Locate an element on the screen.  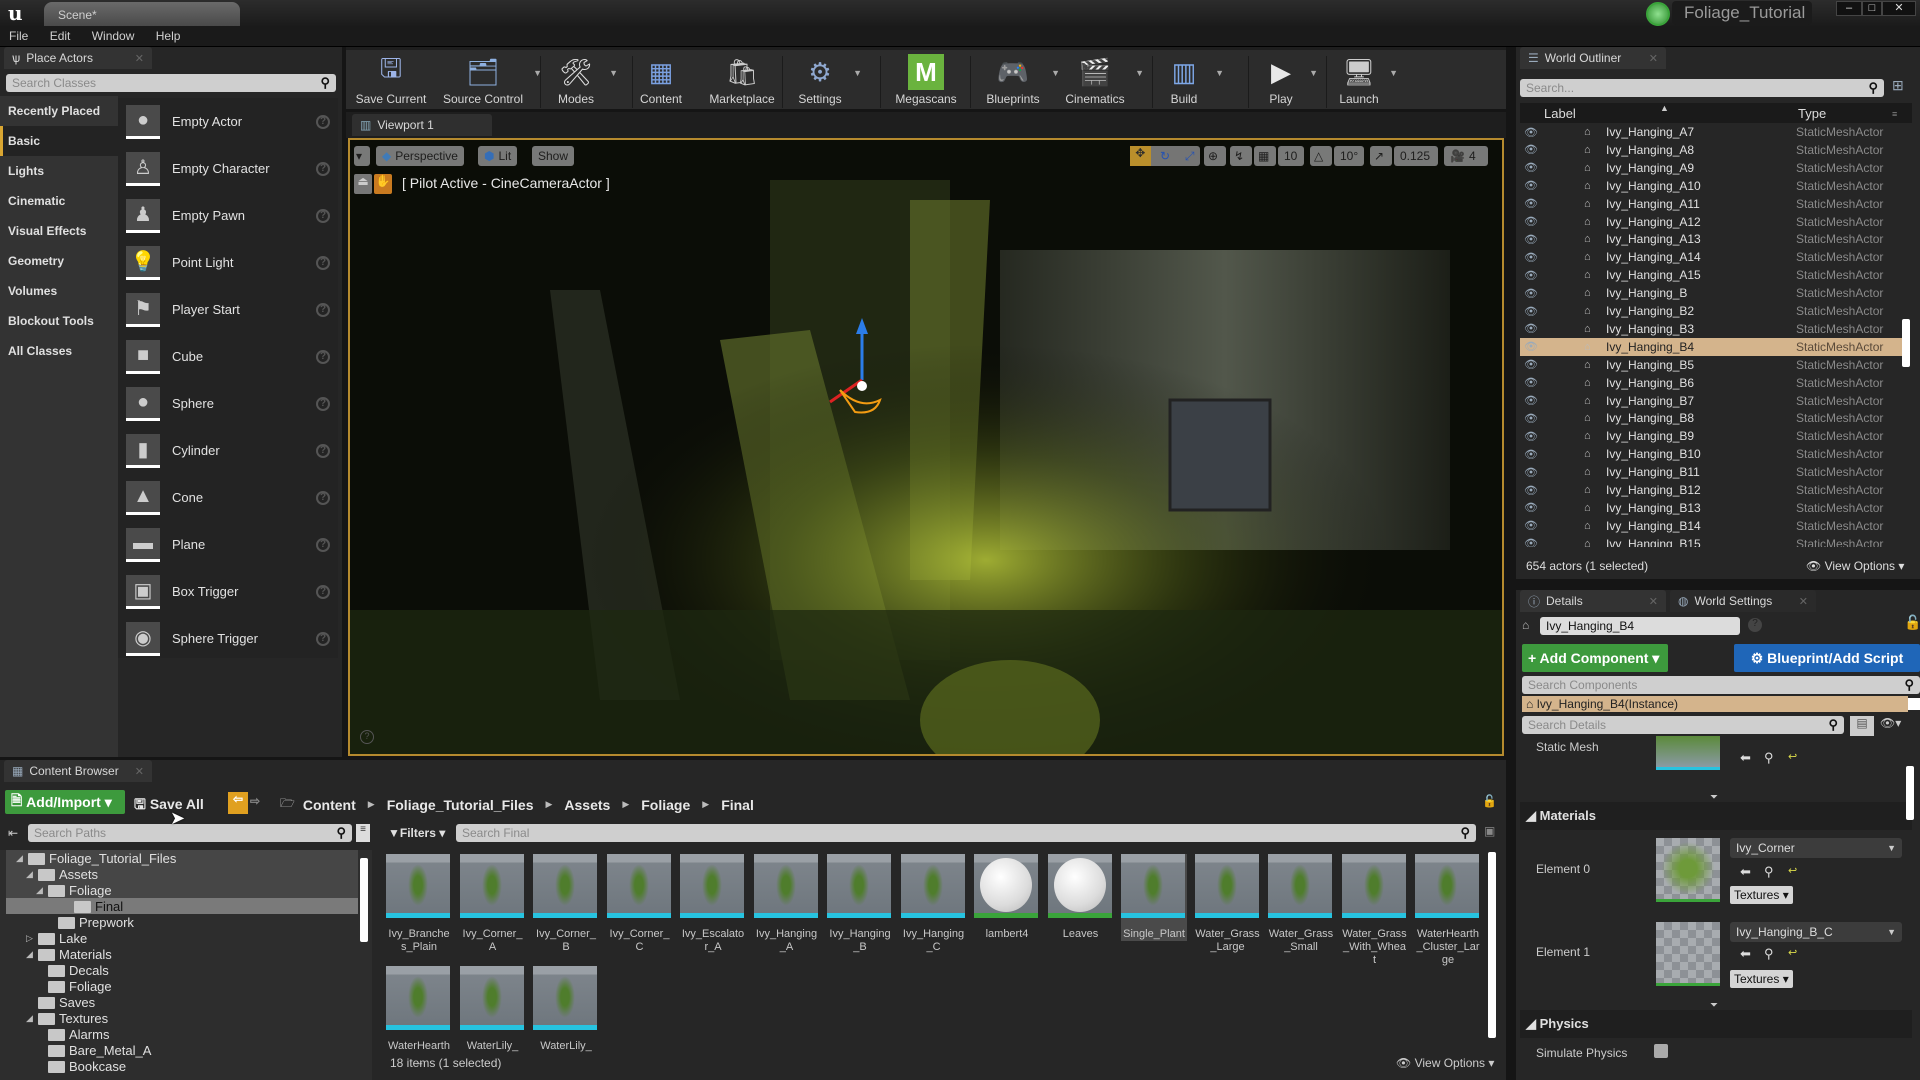
physics-section-header: ◢ Physics is located at coordinates (1716, 1024).